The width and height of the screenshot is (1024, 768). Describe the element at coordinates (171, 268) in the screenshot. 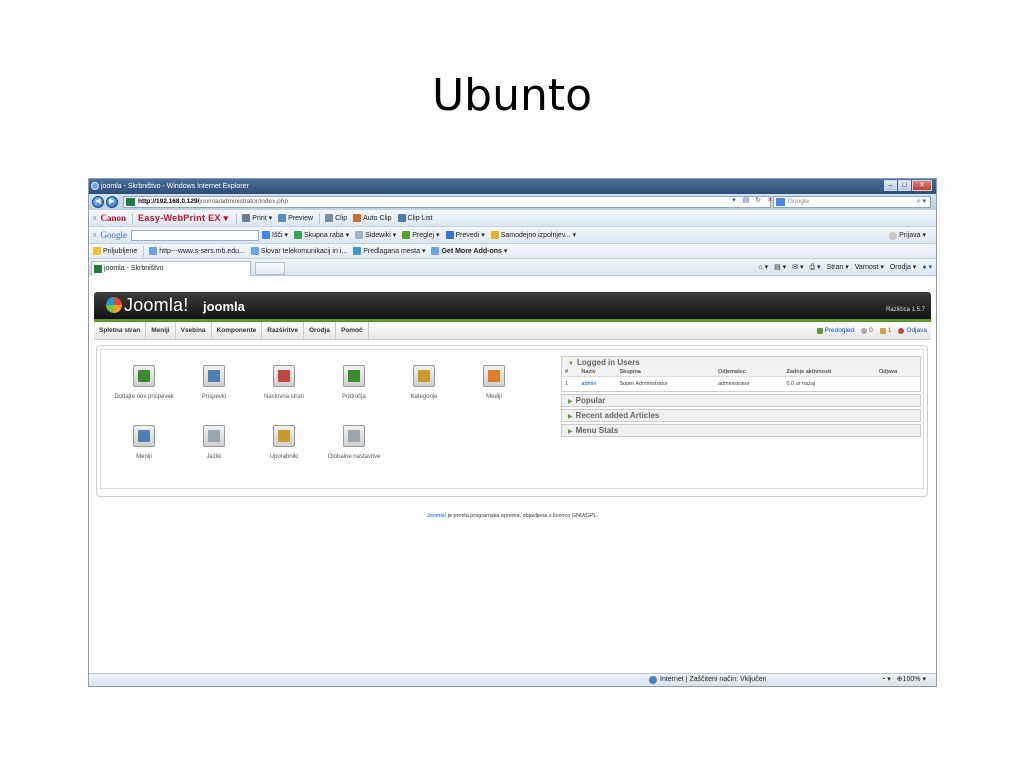

I see `tab-joomla: joomla - Skrbništvo` at that location.